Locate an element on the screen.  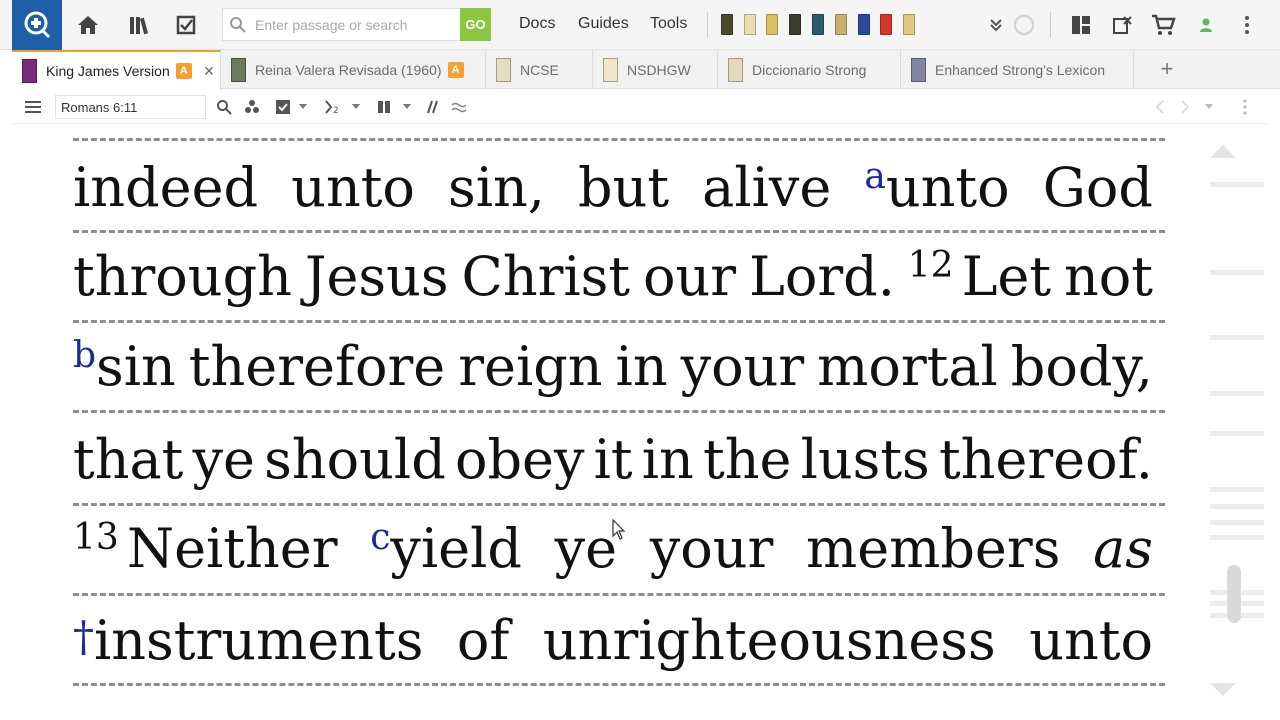
tab-king-james-version: King James Version A × is located at coordinates (116, 70).